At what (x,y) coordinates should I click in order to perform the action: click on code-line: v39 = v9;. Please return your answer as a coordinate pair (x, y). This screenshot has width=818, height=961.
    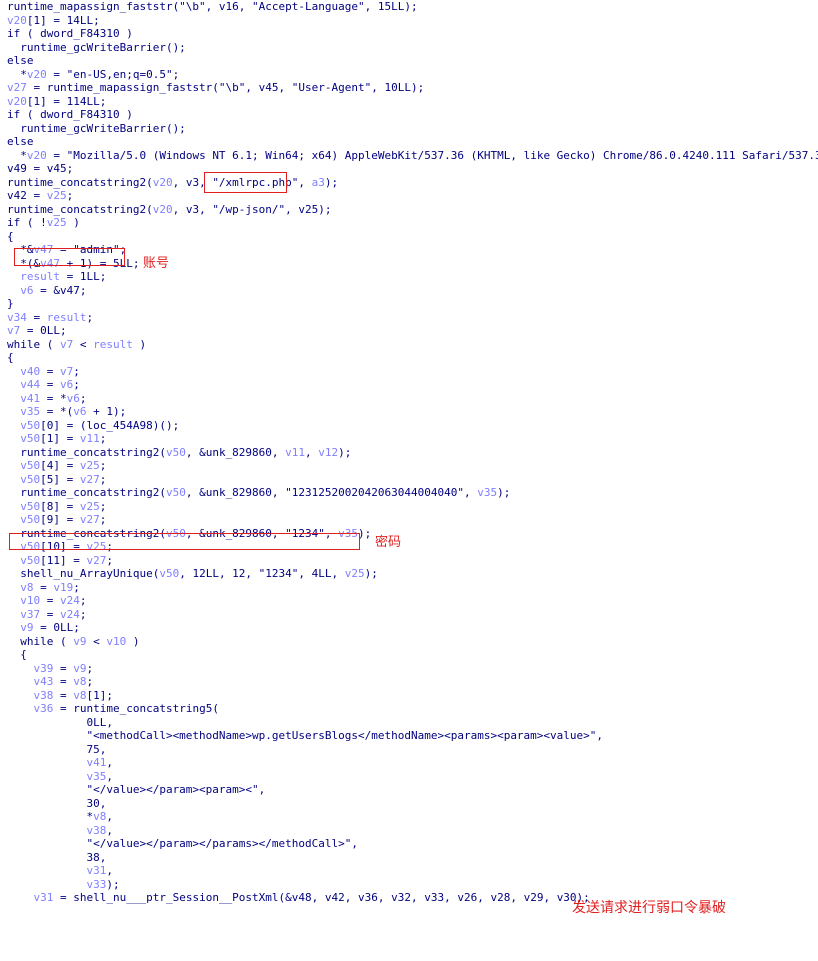
    Looking at the image, I should click on (412, 669).